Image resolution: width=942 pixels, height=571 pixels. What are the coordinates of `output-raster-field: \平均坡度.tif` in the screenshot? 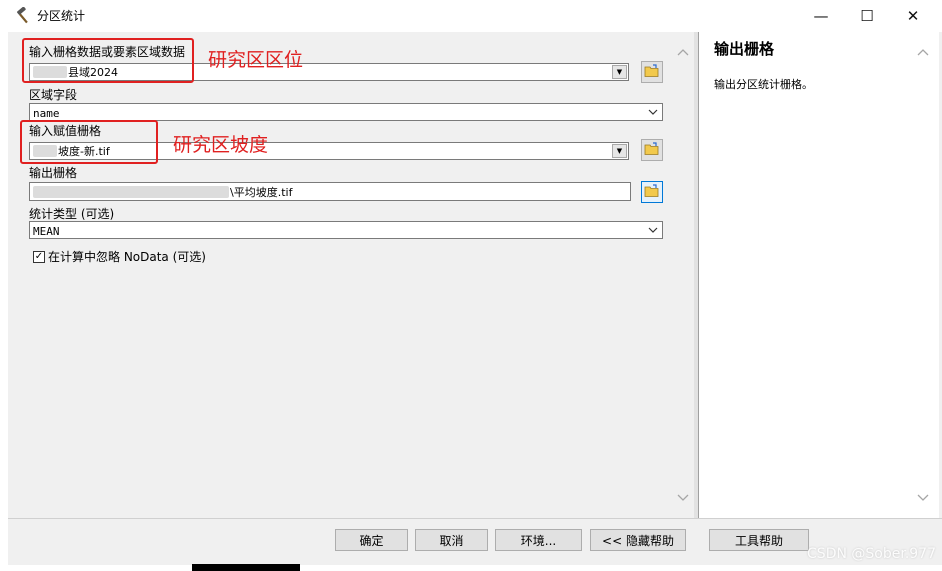 It's located at (330, 191).